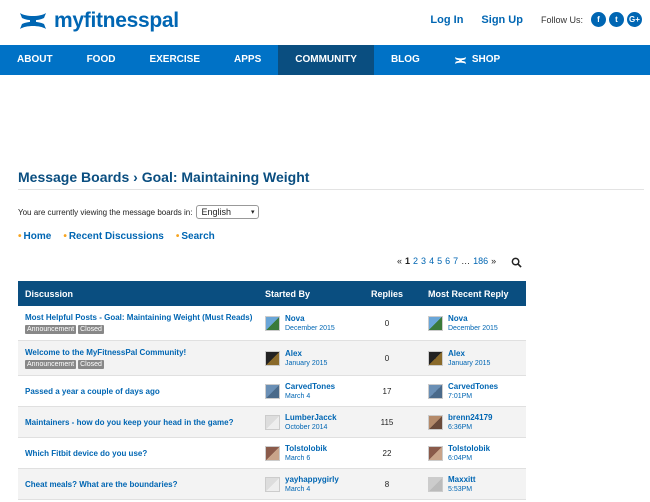 The height and width of the screenshot is (502, 650). What do you see at coordinates (415, 261) in the screenshot?
I see `pager-page: 2` at bounding box center [415, 261].